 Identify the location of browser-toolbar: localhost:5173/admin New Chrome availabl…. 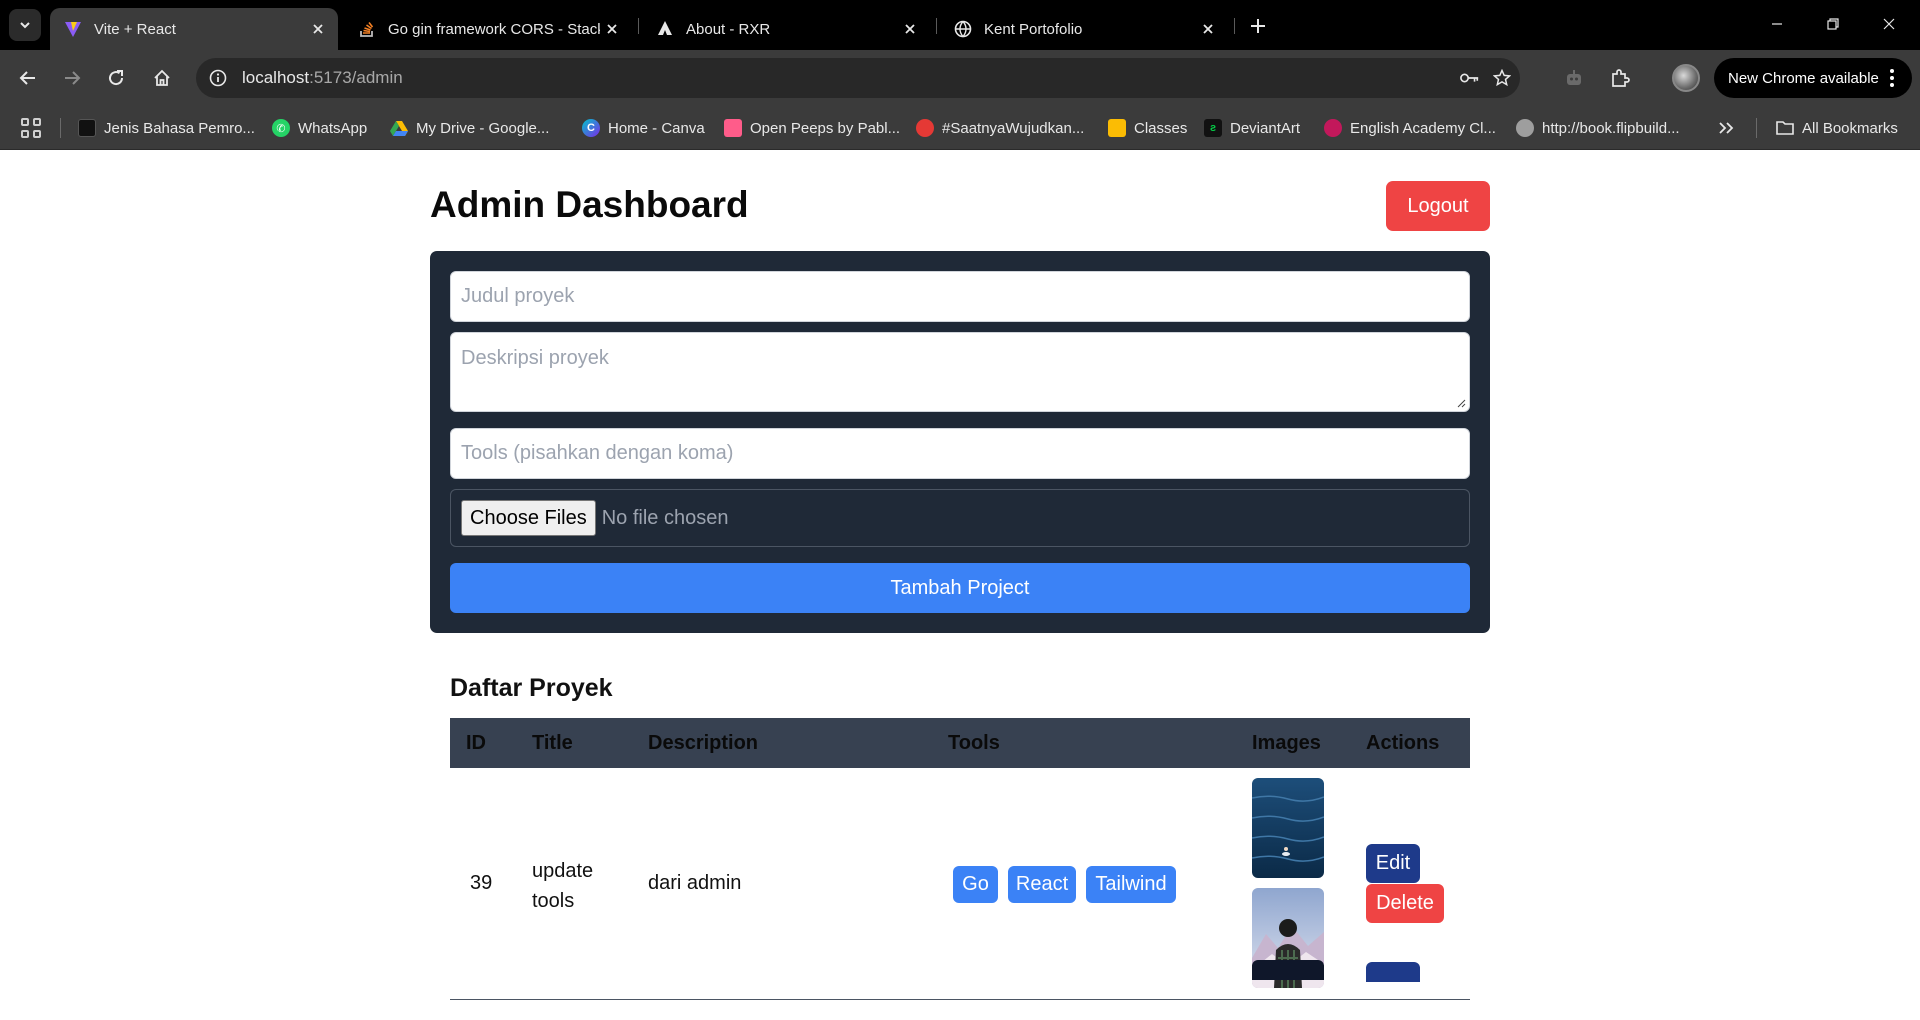
(960, 78).